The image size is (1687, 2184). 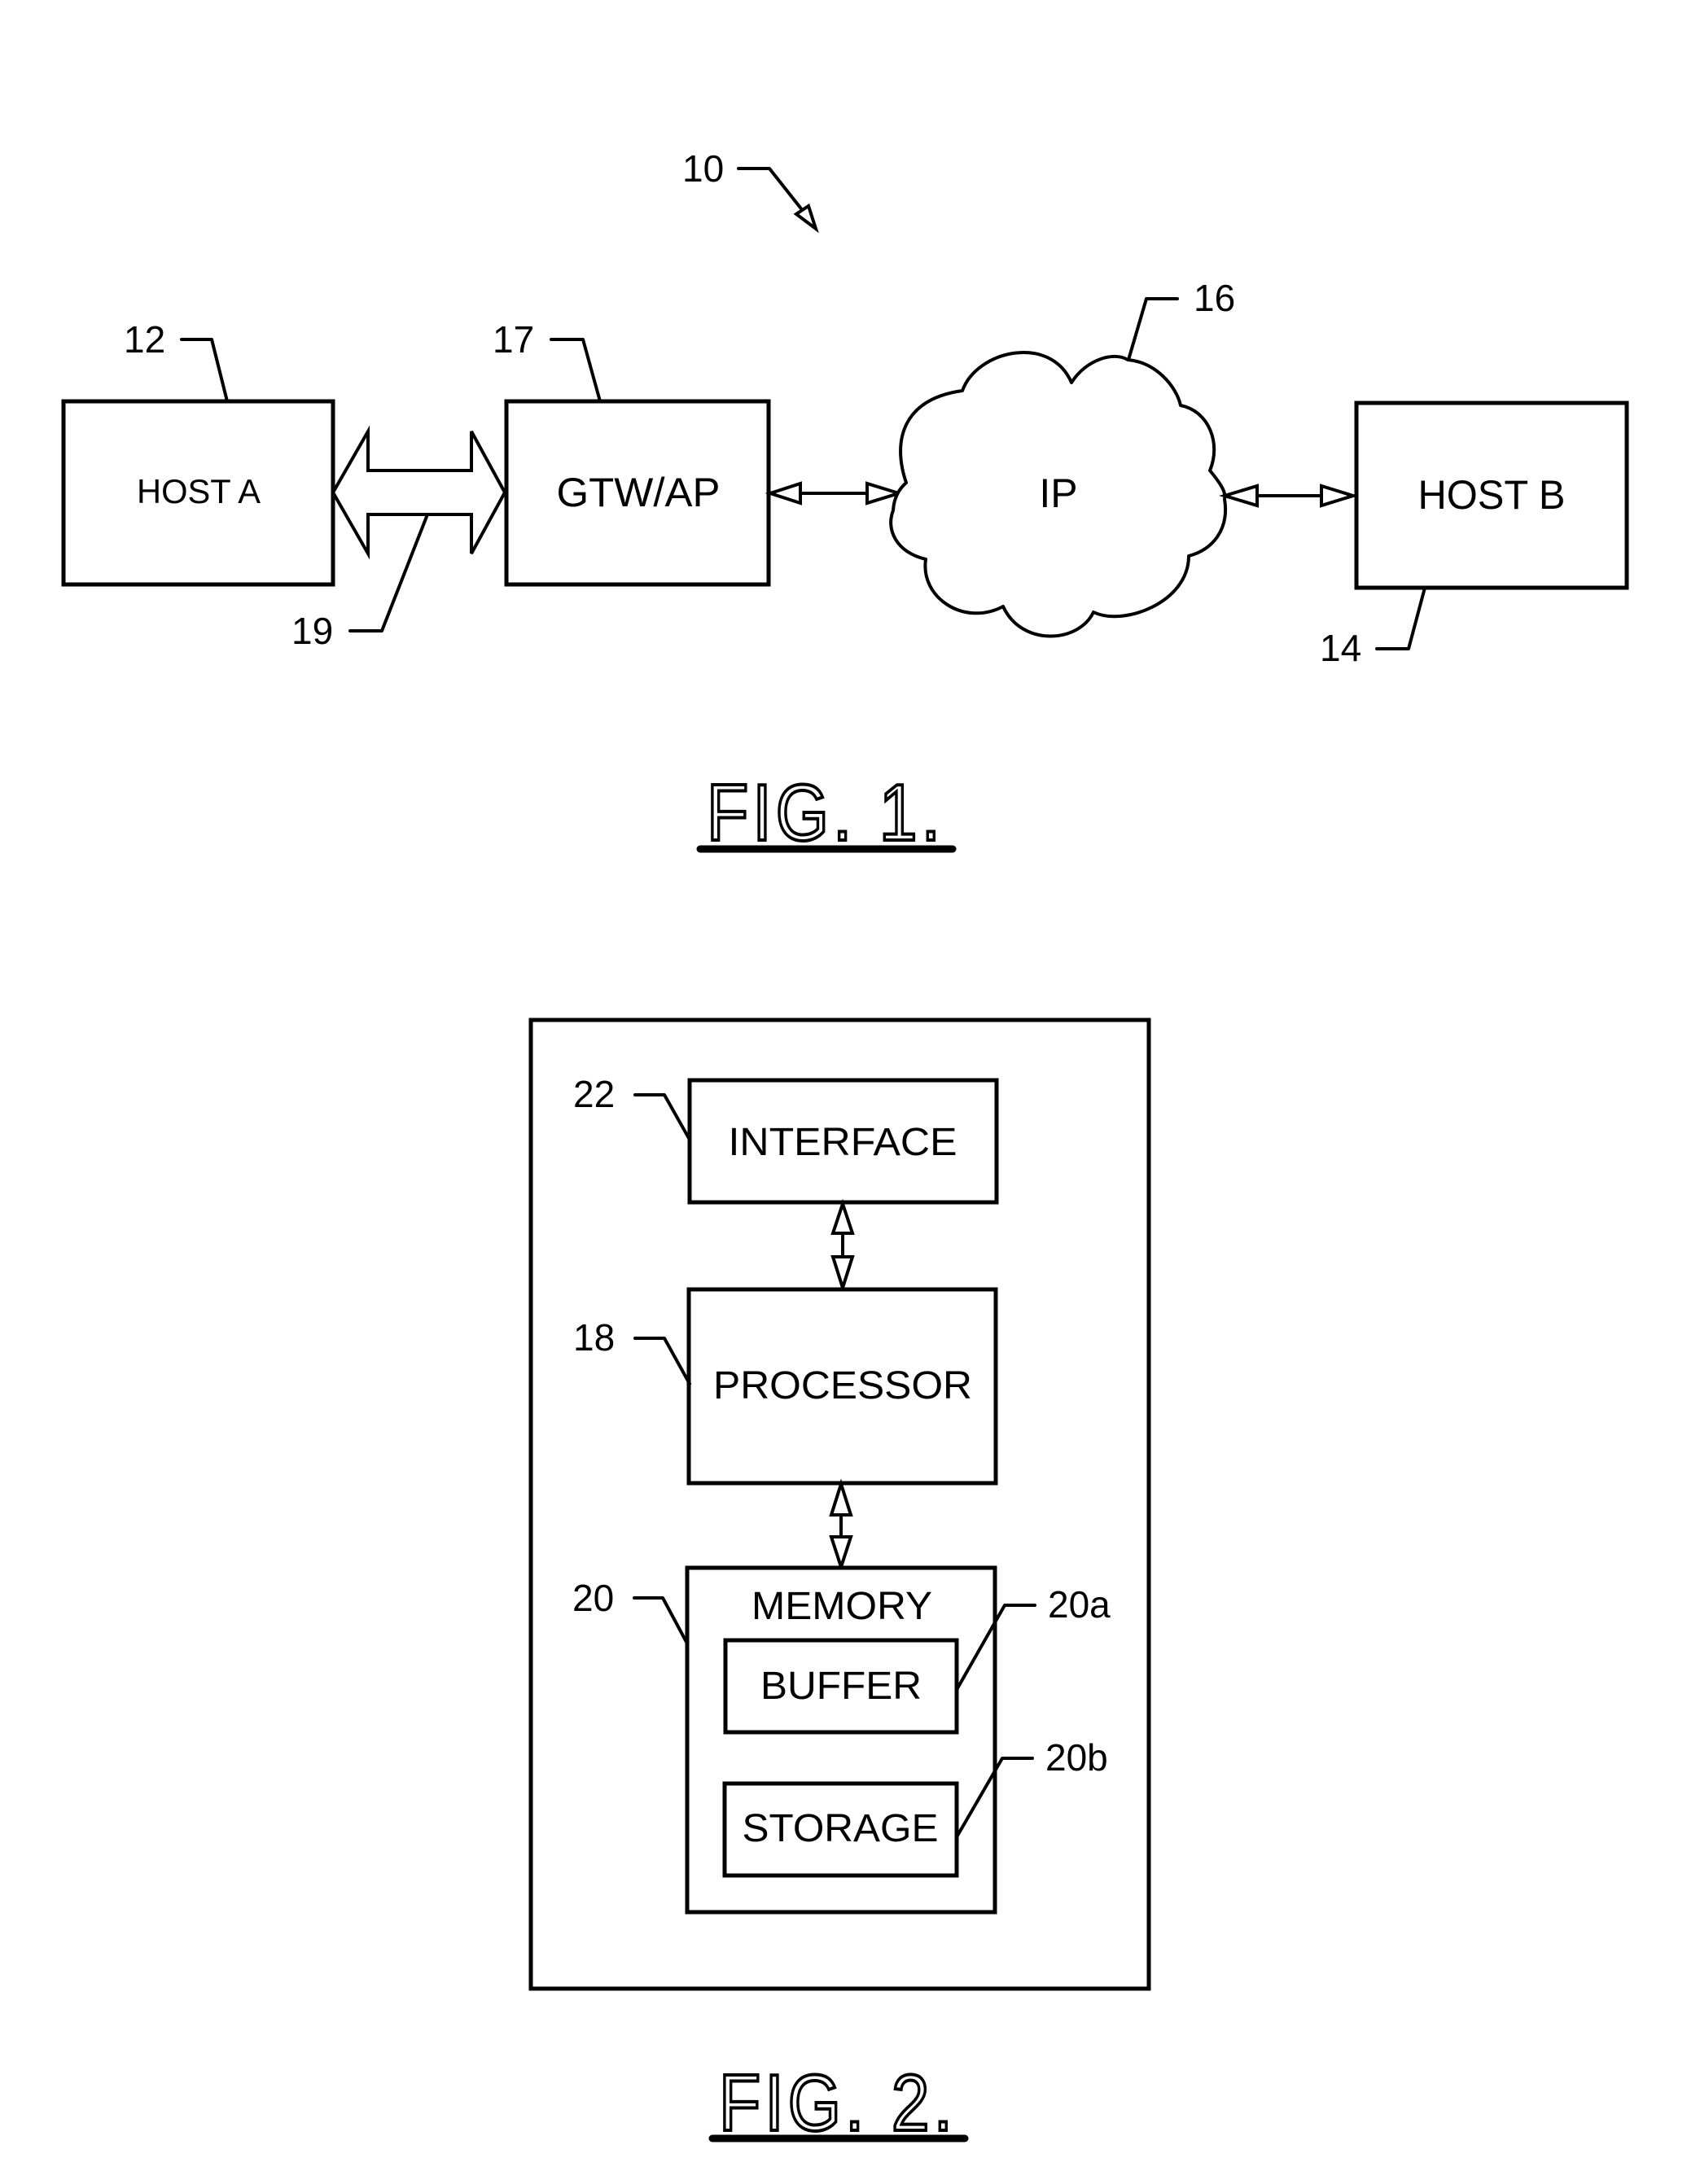 What do you see at coordinates (841, 1606) in the screenshot?
I see `memory-label: MEMORY` at bounding box center [841, 1606].